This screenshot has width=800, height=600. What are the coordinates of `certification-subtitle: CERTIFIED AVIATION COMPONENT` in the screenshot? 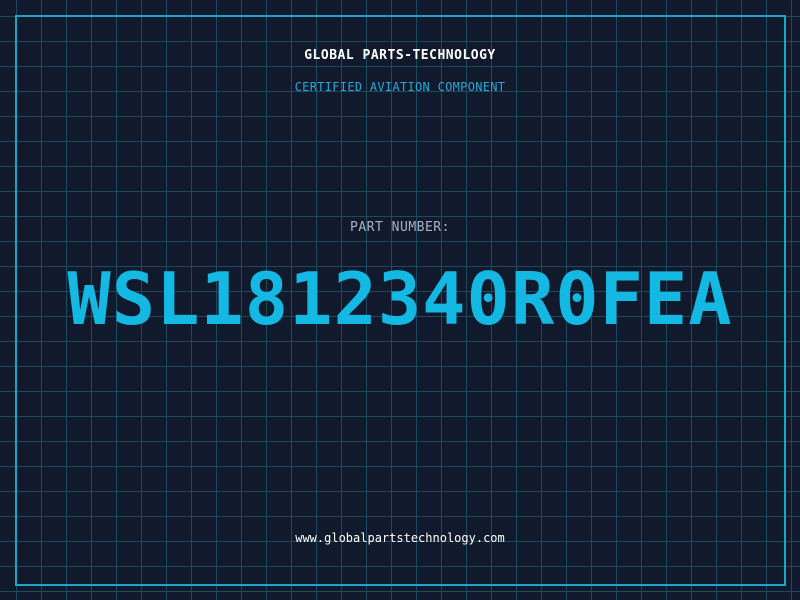 It's located at (400, 87).